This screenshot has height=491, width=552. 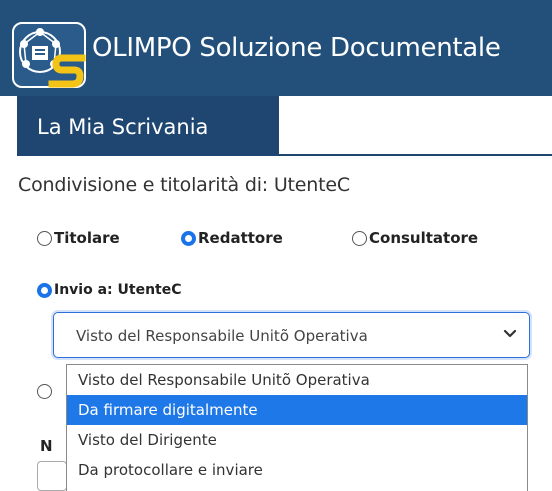 What do you see at coordinates (44, 391) in the screenshot?
I see `radio-hidden-option` at bounding box center [44, 391].